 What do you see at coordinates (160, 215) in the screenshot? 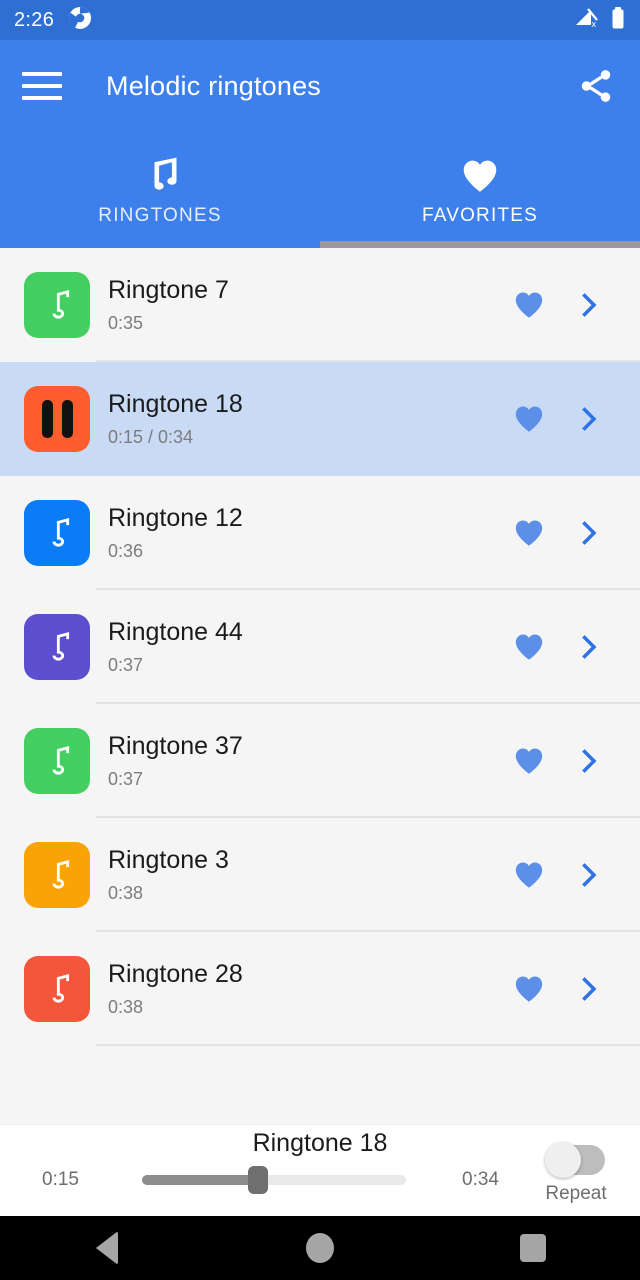
I see `tab-ringtones-label: RINGTONES` at bounding box center [160, 215].